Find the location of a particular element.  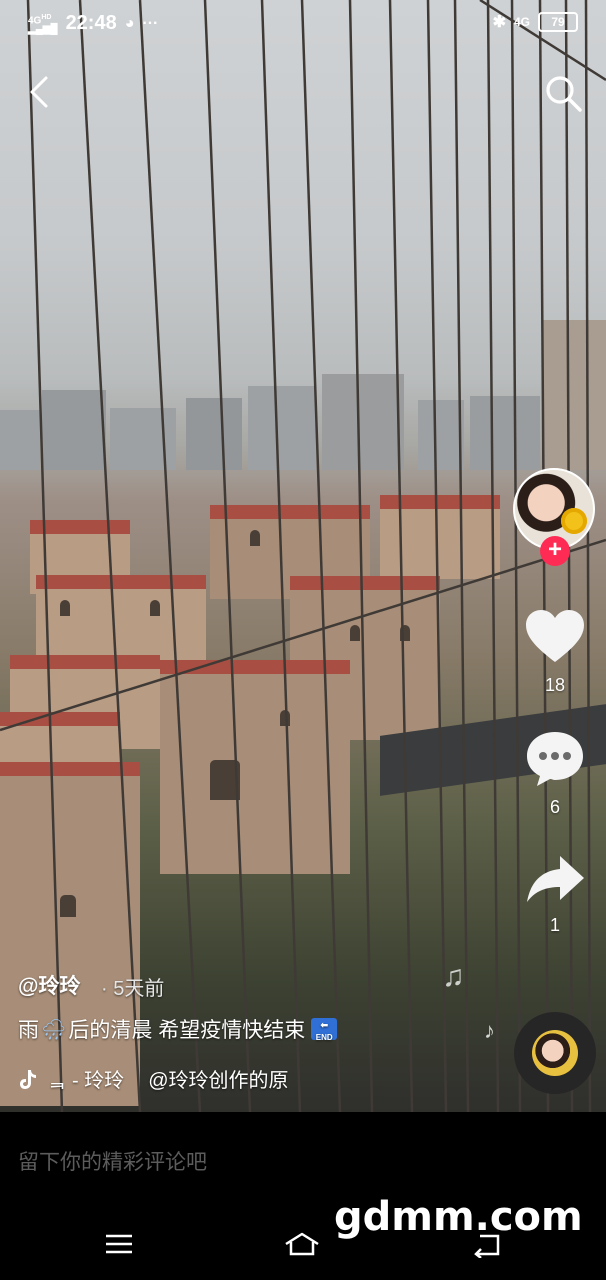

rain-cloud-icon: 🌧 is located at coordinates (54, 1029).